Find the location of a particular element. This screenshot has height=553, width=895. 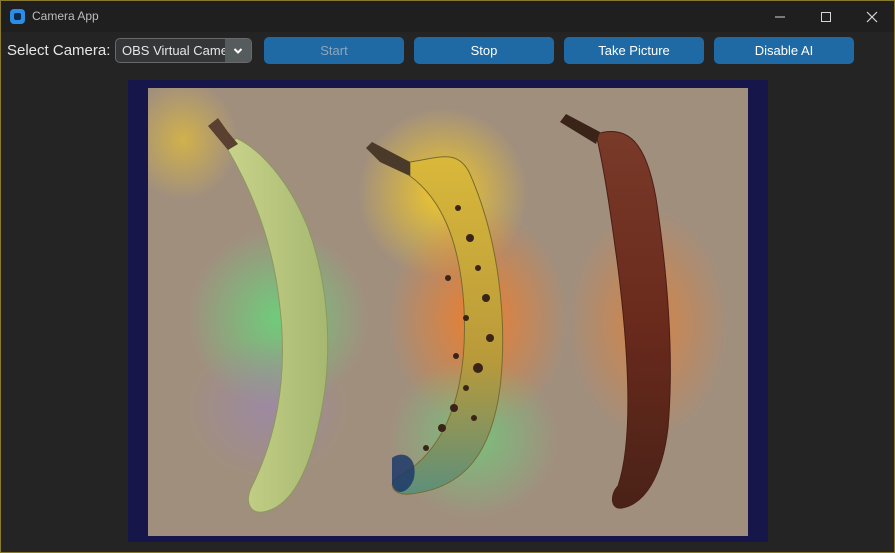

minimize-button is located at coordinates (780, 16).